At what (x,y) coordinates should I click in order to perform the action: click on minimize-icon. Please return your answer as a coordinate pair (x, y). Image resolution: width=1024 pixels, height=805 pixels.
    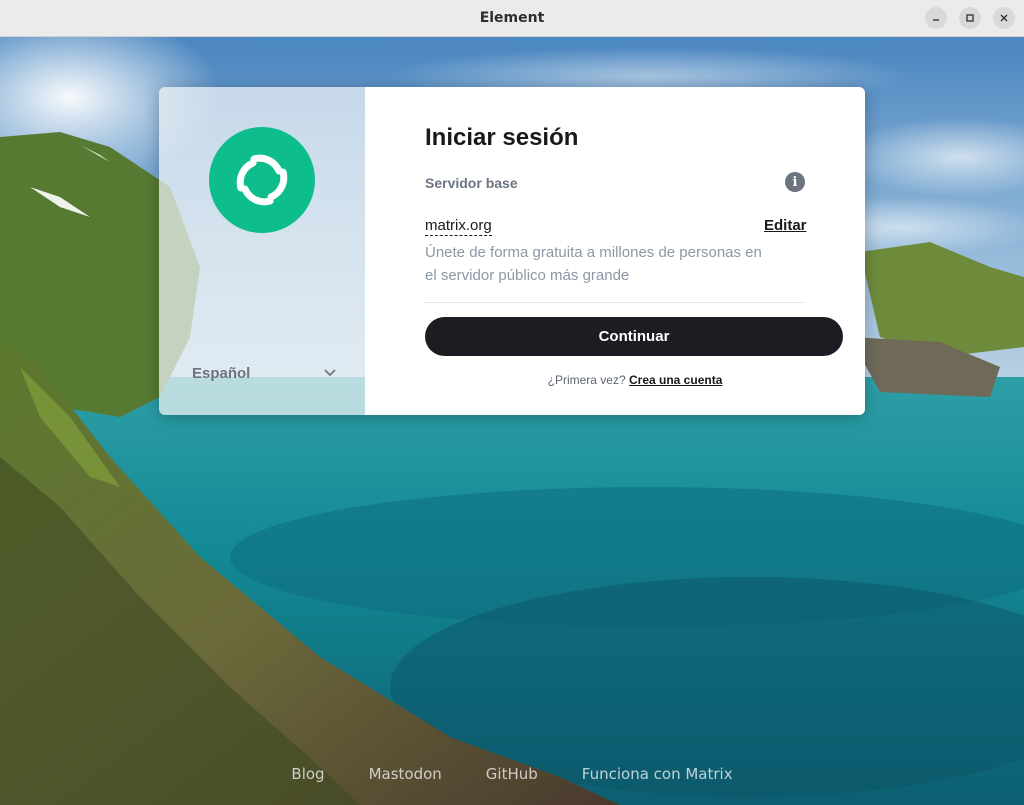
    Looking at the image, I should click on (936, 20).